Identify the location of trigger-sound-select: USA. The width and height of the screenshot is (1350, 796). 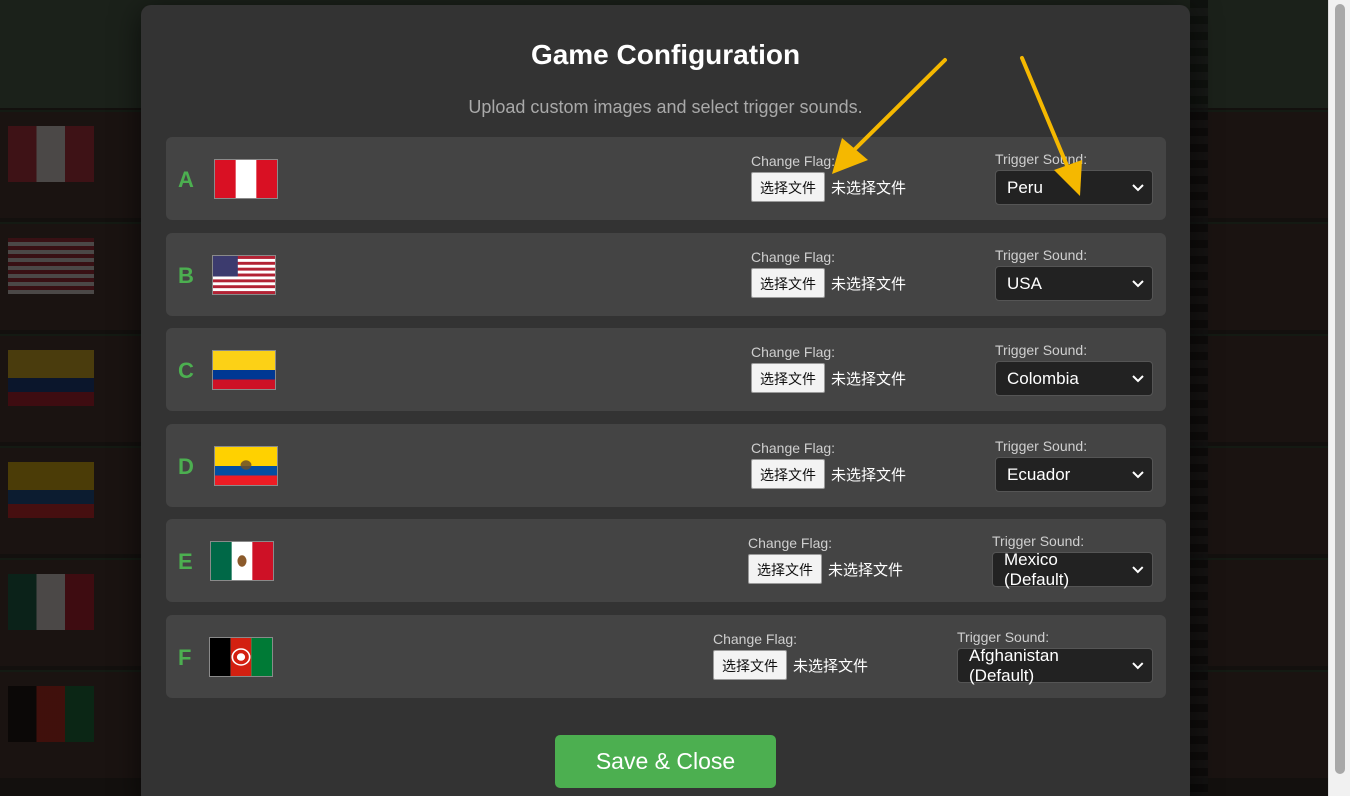
(1074, 283).